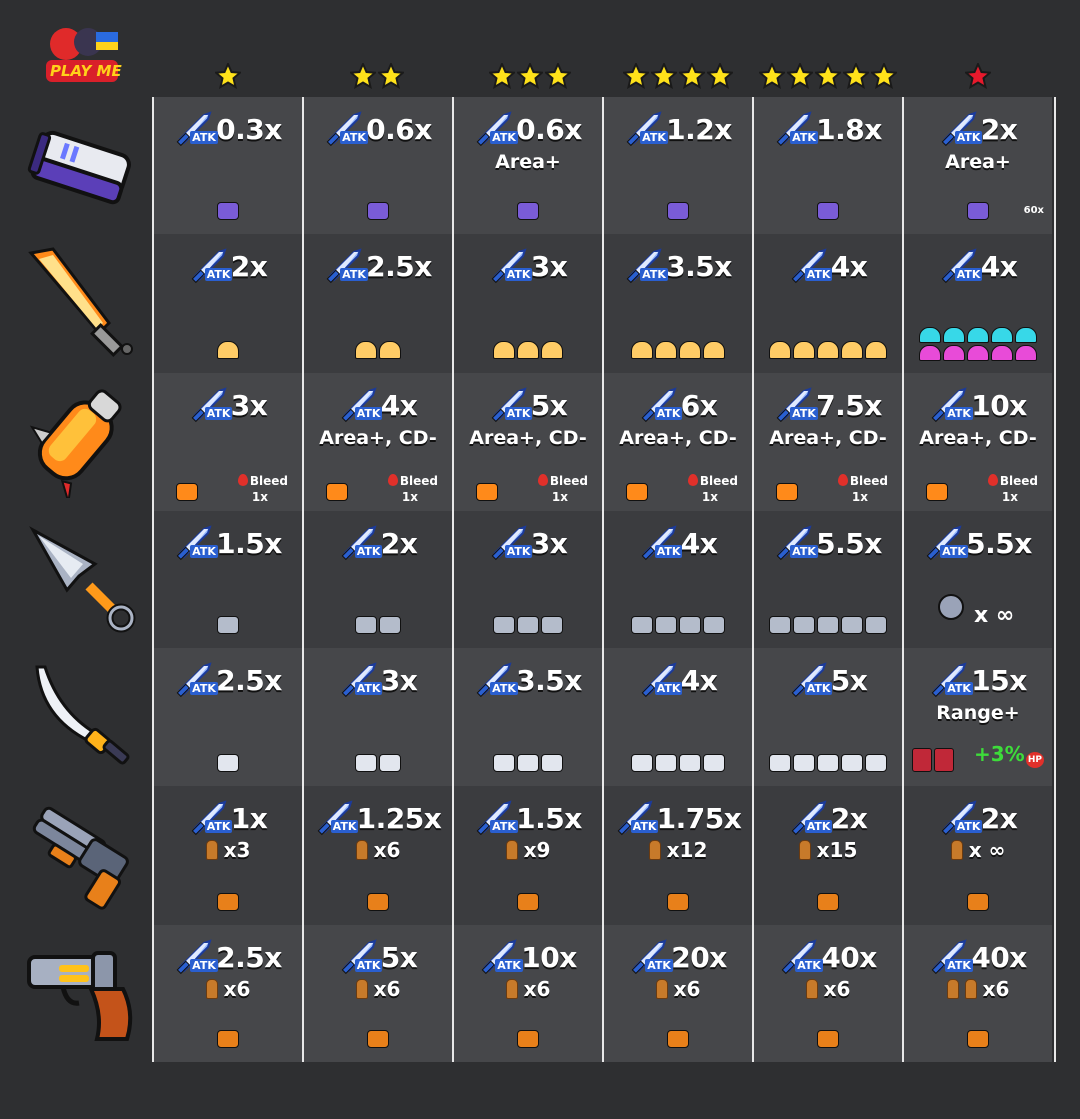  Describe the element at coordinates (249, 818) in the screenshot. I see `multiplier-value: 1x` at that location.